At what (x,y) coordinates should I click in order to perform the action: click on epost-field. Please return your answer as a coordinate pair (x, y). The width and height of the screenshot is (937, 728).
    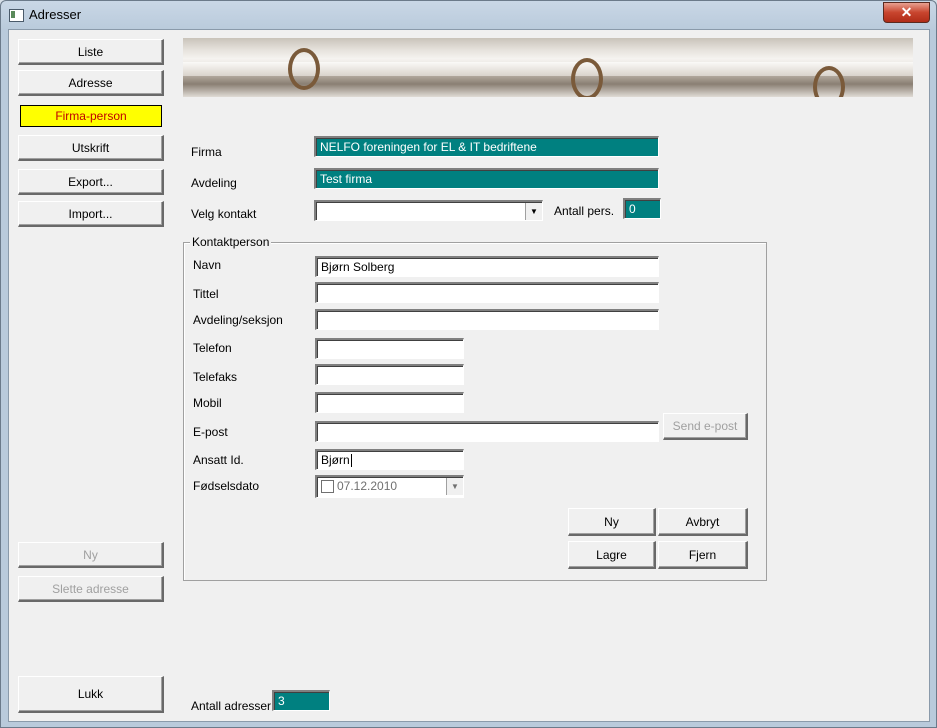
    Looking at the image, I should click on (487, 431).